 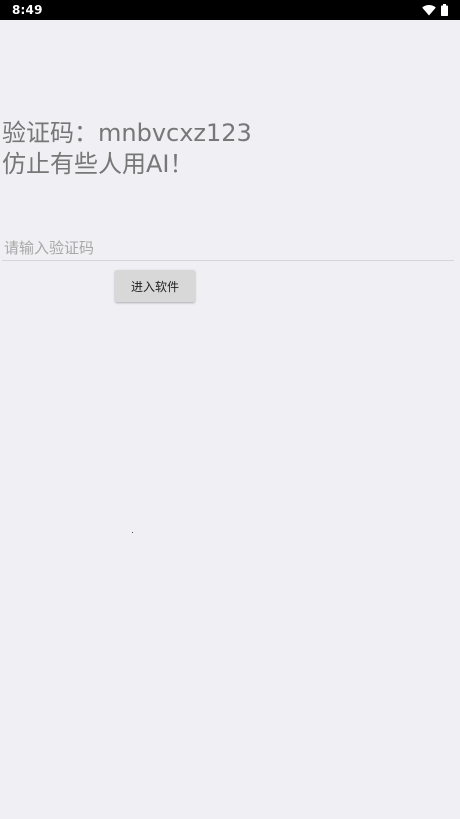 I want to click on enter-app-button: 进入软件, so click(x=155, y=286).